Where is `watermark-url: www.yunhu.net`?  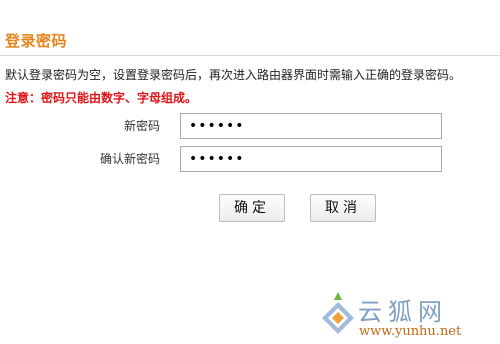
watermark-url: www.yunhu.net is located at coordinates (410, 331).